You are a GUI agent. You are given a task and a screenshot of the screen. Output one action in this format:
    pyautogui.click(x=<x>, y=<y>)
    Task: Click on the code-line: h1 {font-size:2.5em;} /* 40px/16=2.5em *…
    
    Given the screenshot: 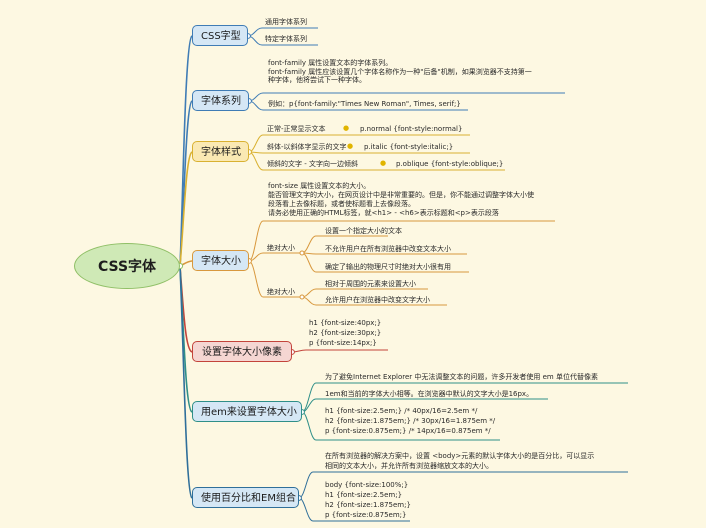 What is the action you would take?
    pyautogui.click(x=401, y=411)
    